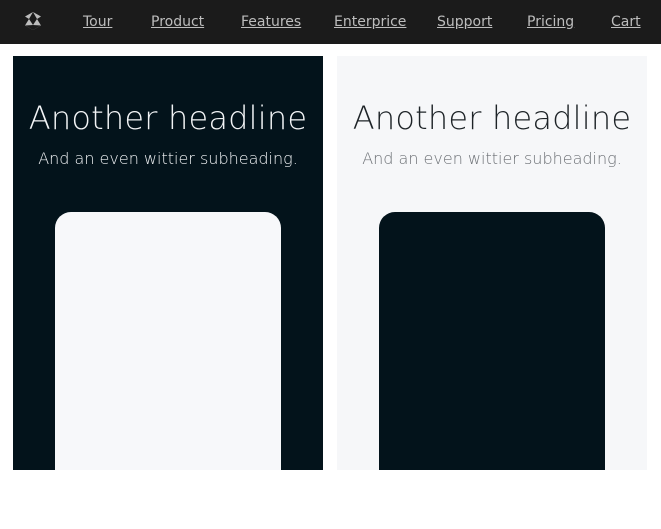 This screenshot has width=661, height=529. What do you see at coordinates (97, 22) in the screenshot?
I see `nav-link-tour: Tour` at bounding box center [97, 22].